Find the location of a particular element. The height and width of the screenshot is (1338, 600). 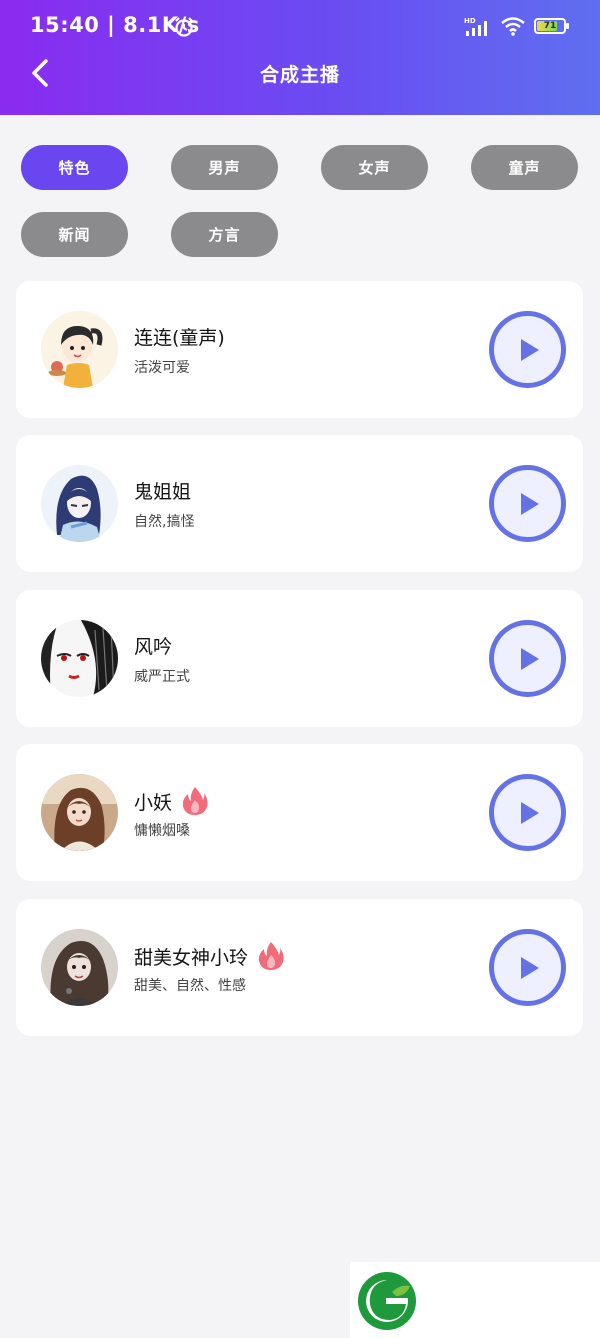

anchor-name-text: 风吟 is located at coordinates (153, 647).